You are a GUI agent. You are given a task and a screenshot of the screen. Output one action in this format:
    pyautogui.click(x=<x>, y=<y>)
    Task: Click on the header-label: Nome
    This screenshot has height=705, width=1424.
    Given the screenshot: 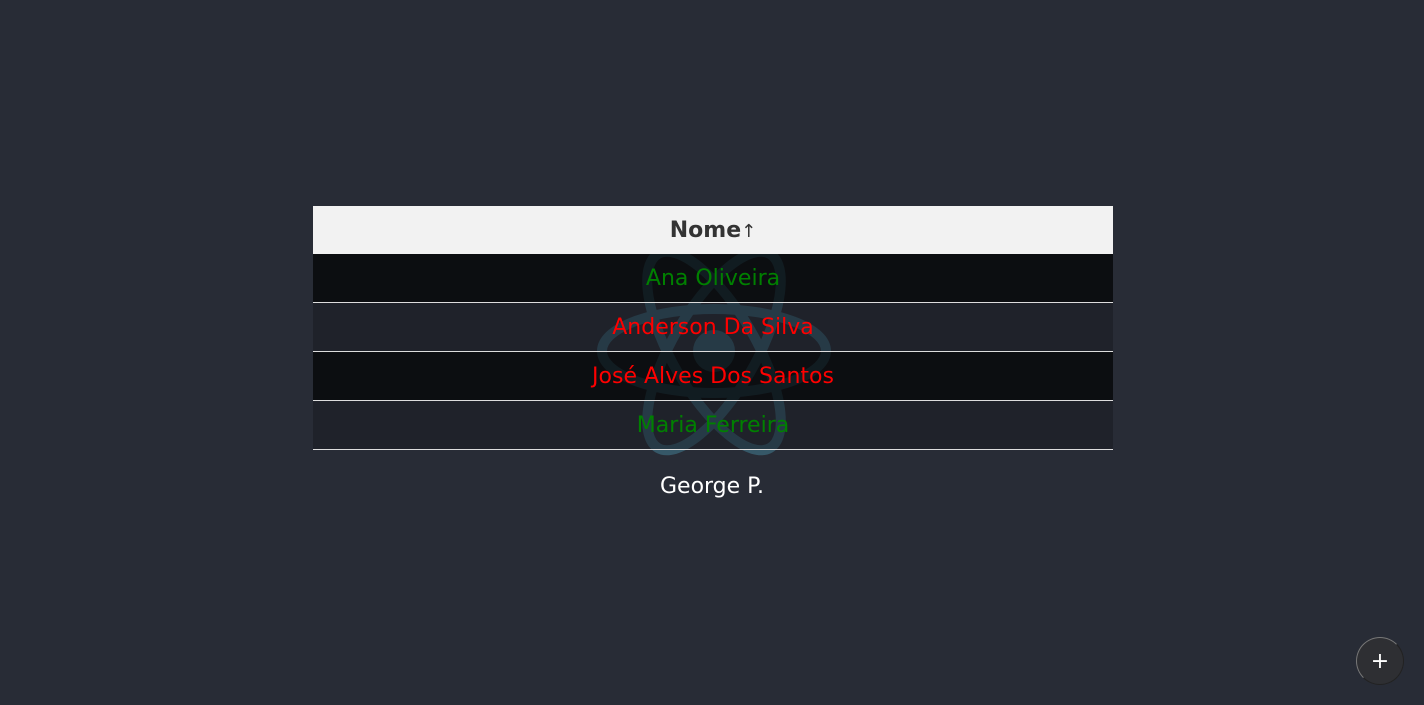 What is the action you would take?
    pyautogui.click(x=705, y=230)
    